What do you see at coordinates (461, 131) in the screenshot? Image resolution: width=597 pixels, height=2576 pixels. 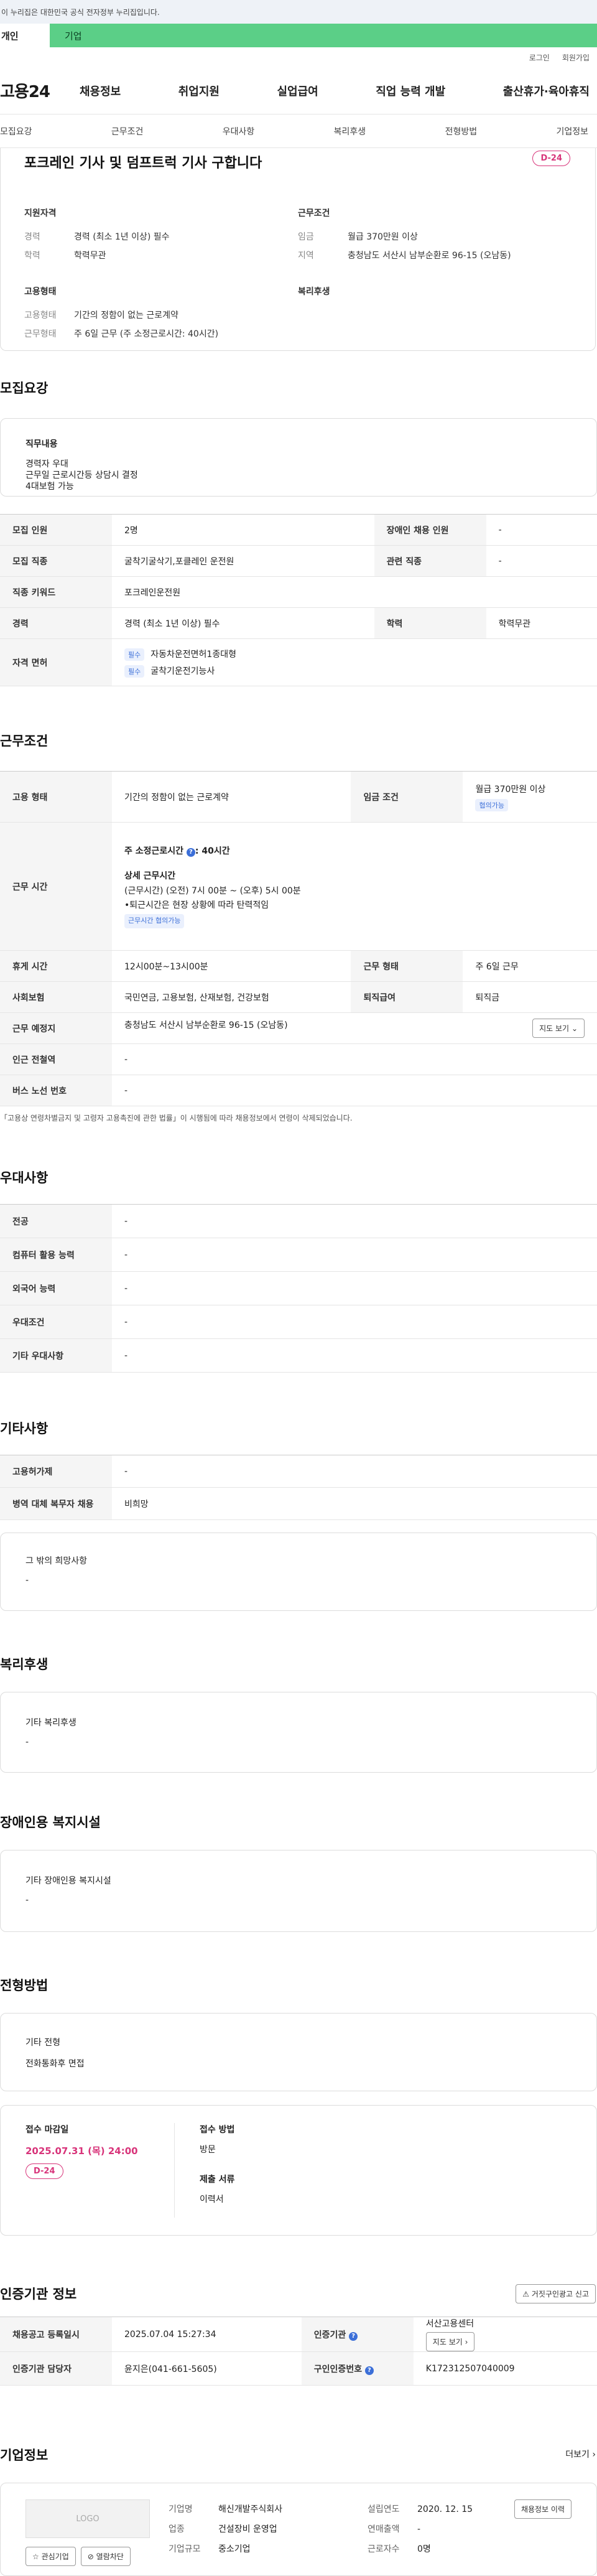 I see `subnav-item: 전형방법` at bounding box center [461, 131].